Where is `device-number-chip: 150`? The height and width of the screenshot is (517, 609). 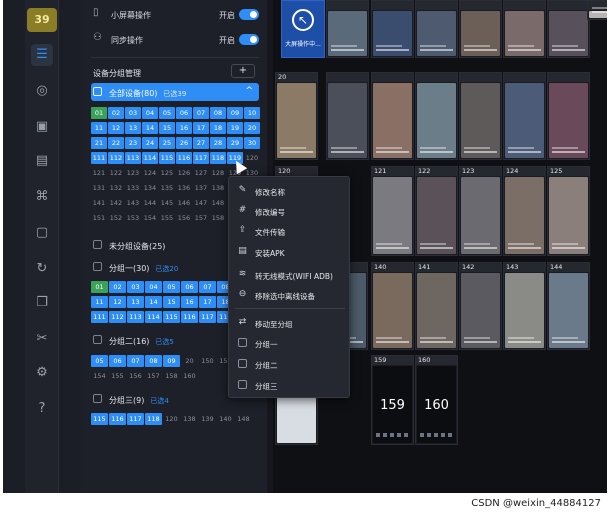 device-number-chip: 150 is located at coordinates (207, 361).